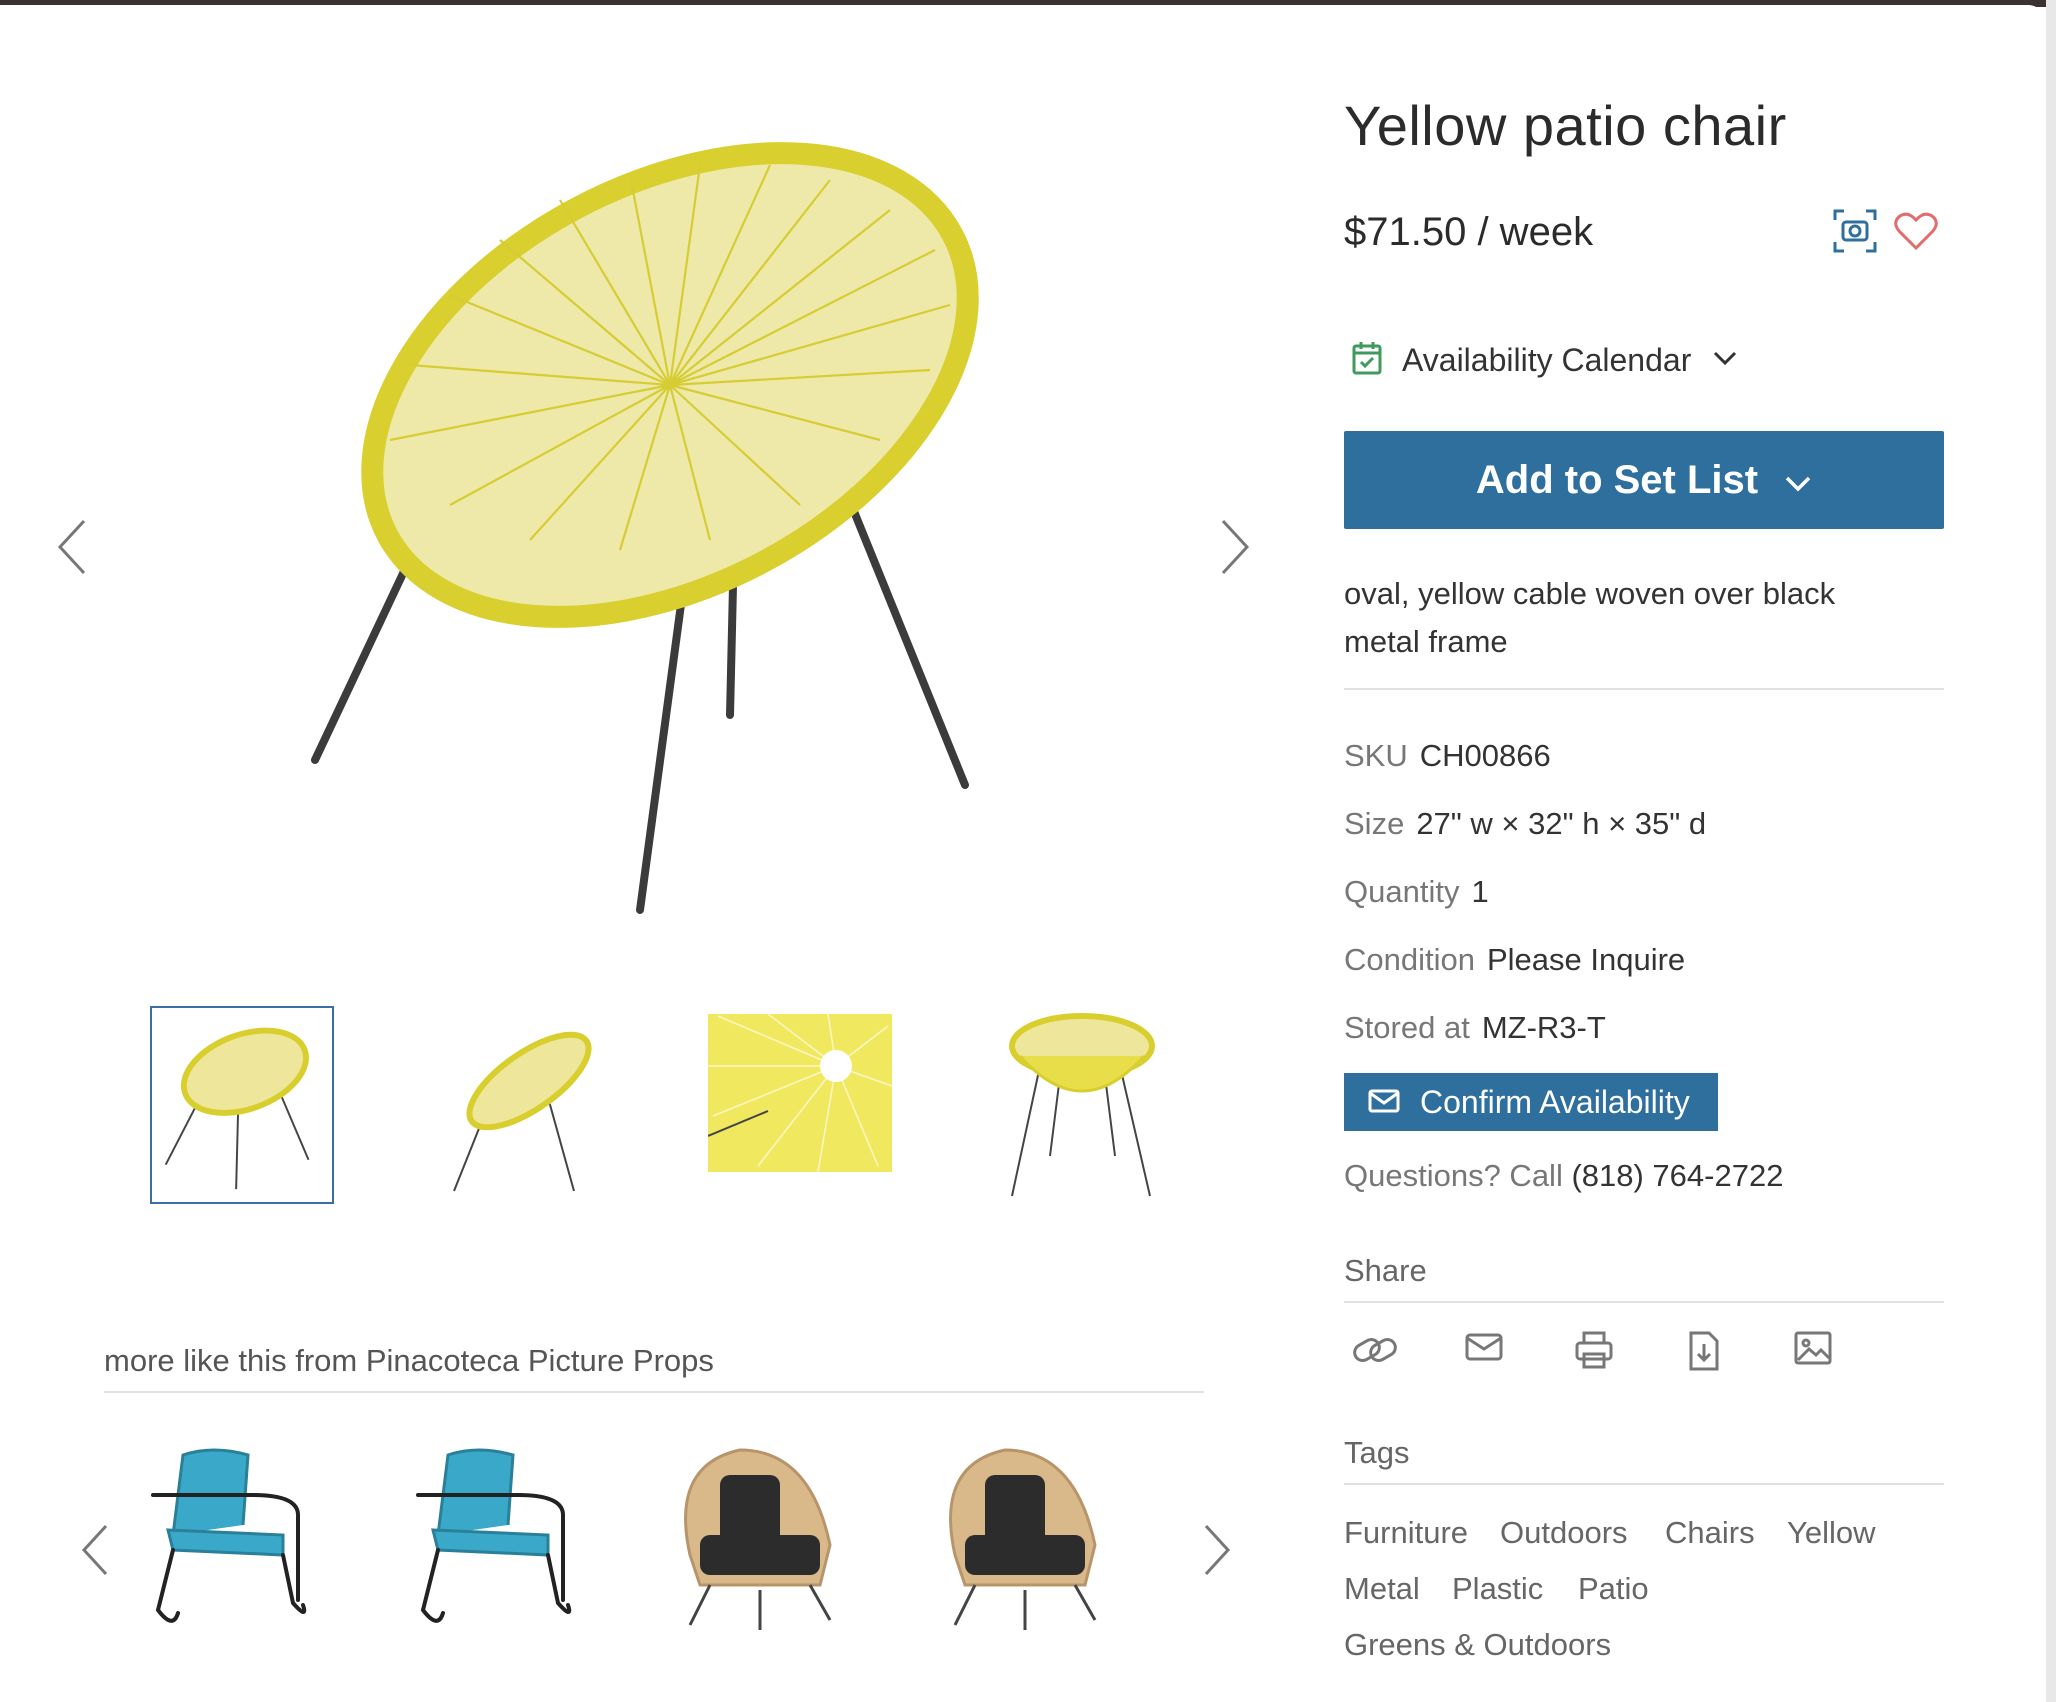  What do you see at coordinates (1235, 547) in the screenshot?
I see `next-image-arrow` at bounding box center [1235, 547].